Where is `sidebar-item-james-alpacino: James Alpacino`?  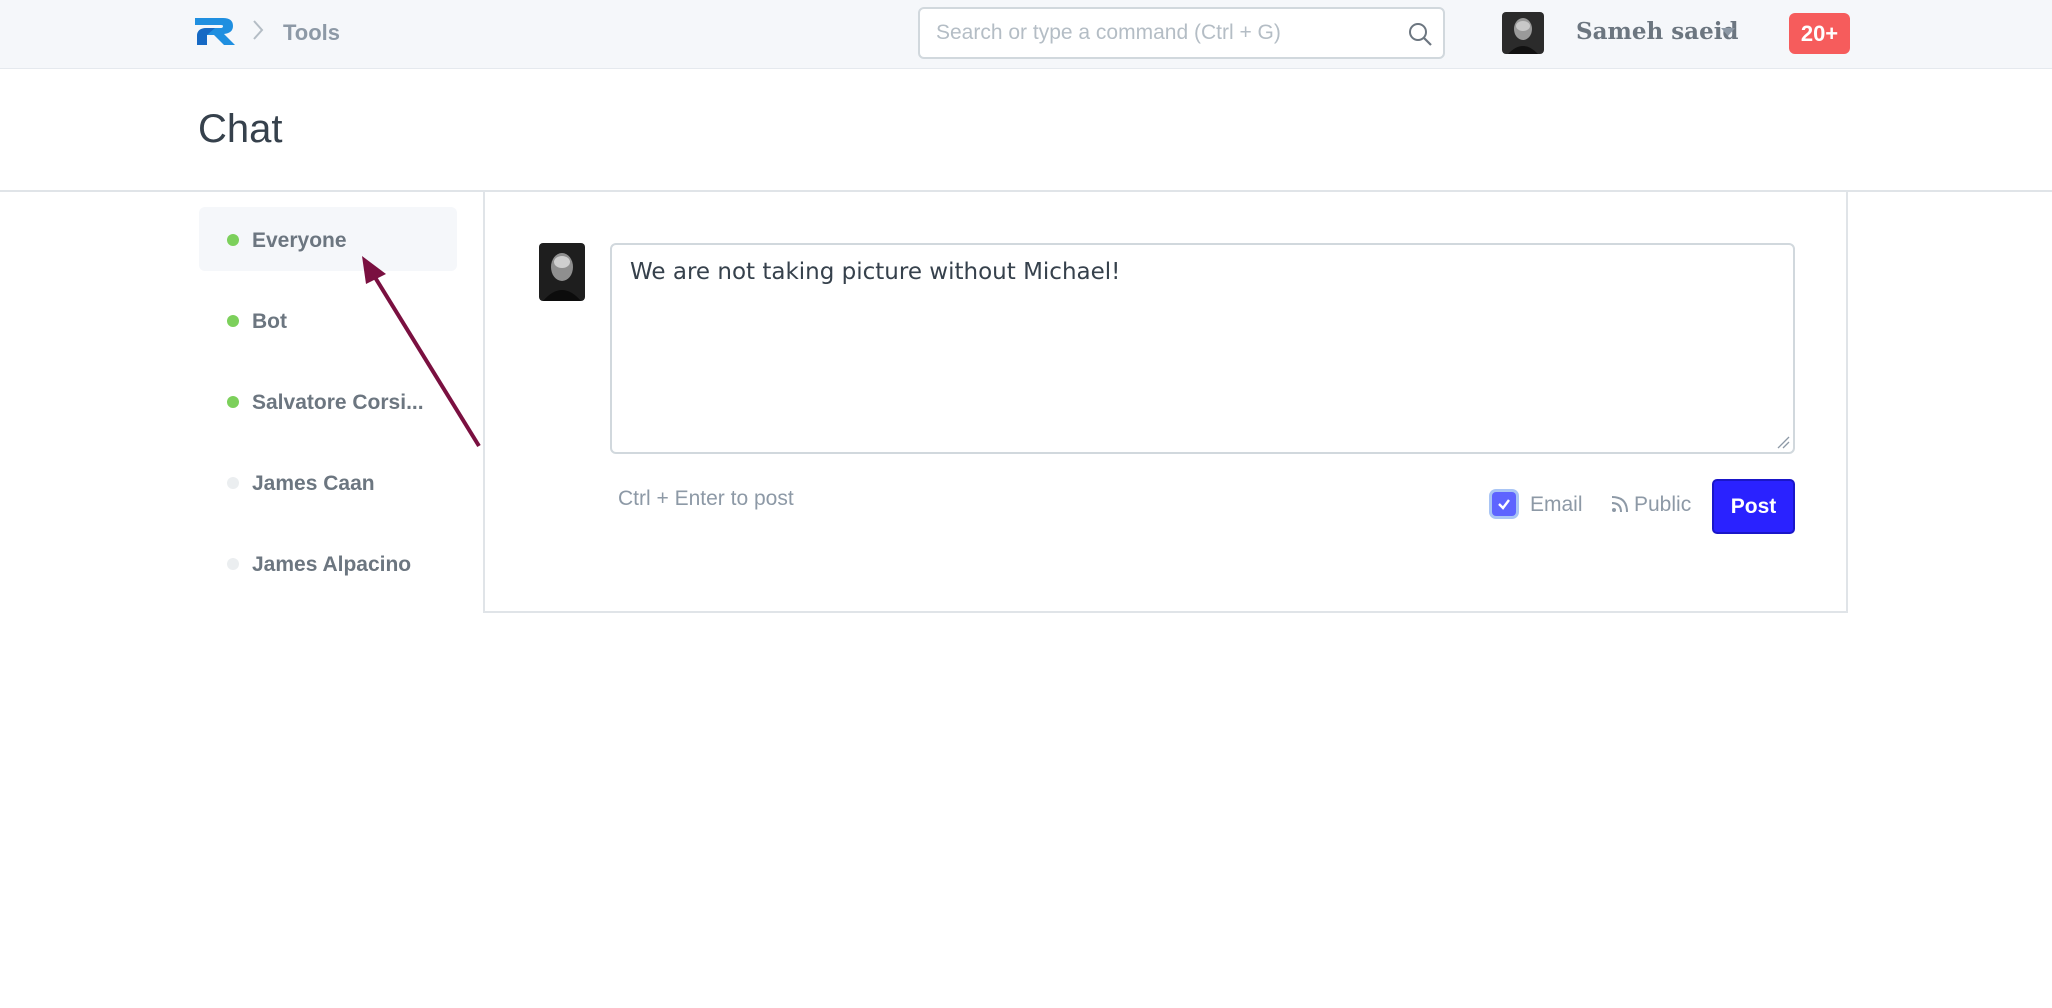 sidebar-item-james-alpacino: James Alpacino is located at coordinates (328, 563).